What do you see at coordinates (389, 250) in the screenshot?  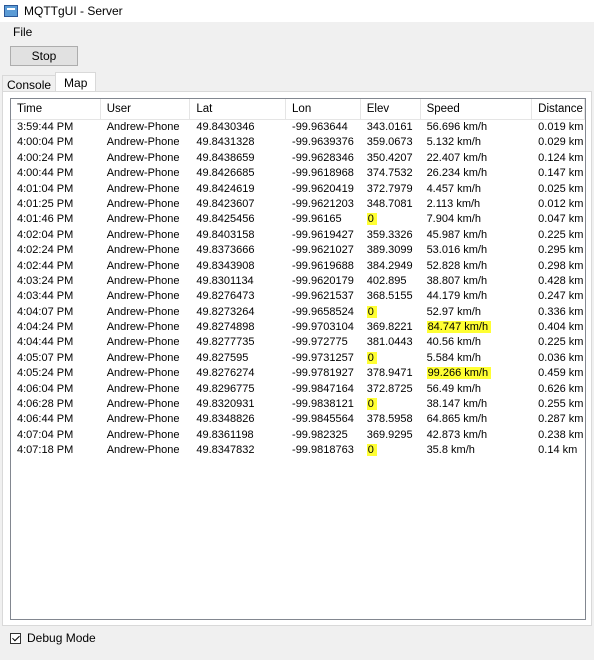 I see `cell-elev: 389.3099` at bounding box center [389, 250].